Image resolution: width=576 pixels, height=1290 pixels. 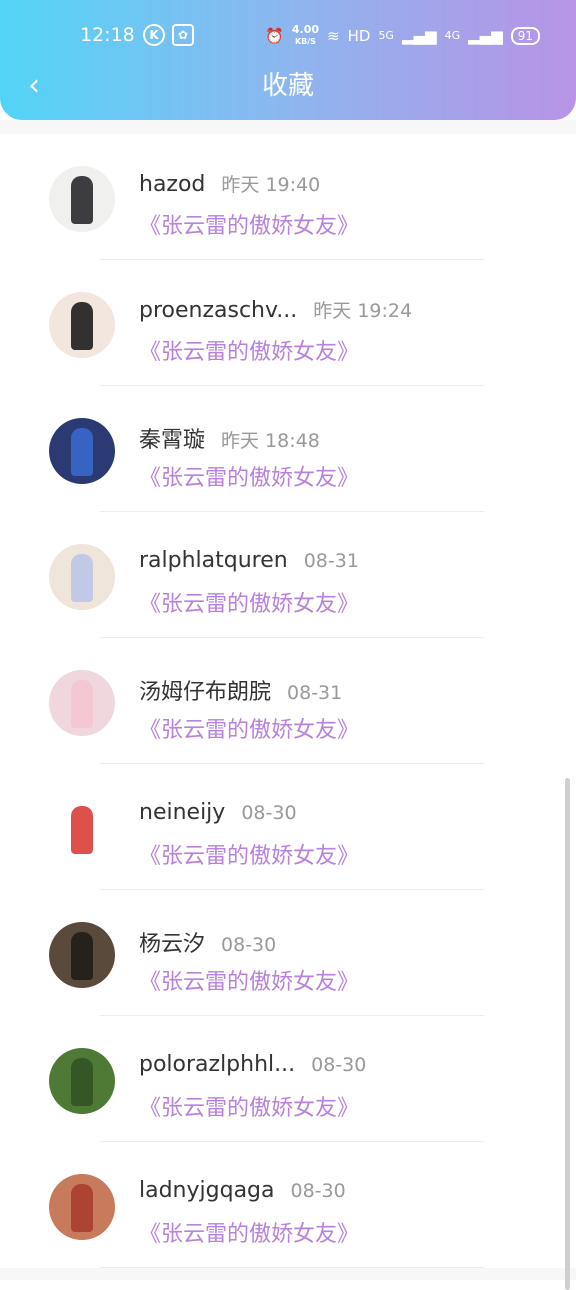 I want to click on status-right: ⏰ 4.00 KB/S ≋ HD 5G ▂▄▆ 4G ▂▄▆ 91, so click(x=402, y=35).